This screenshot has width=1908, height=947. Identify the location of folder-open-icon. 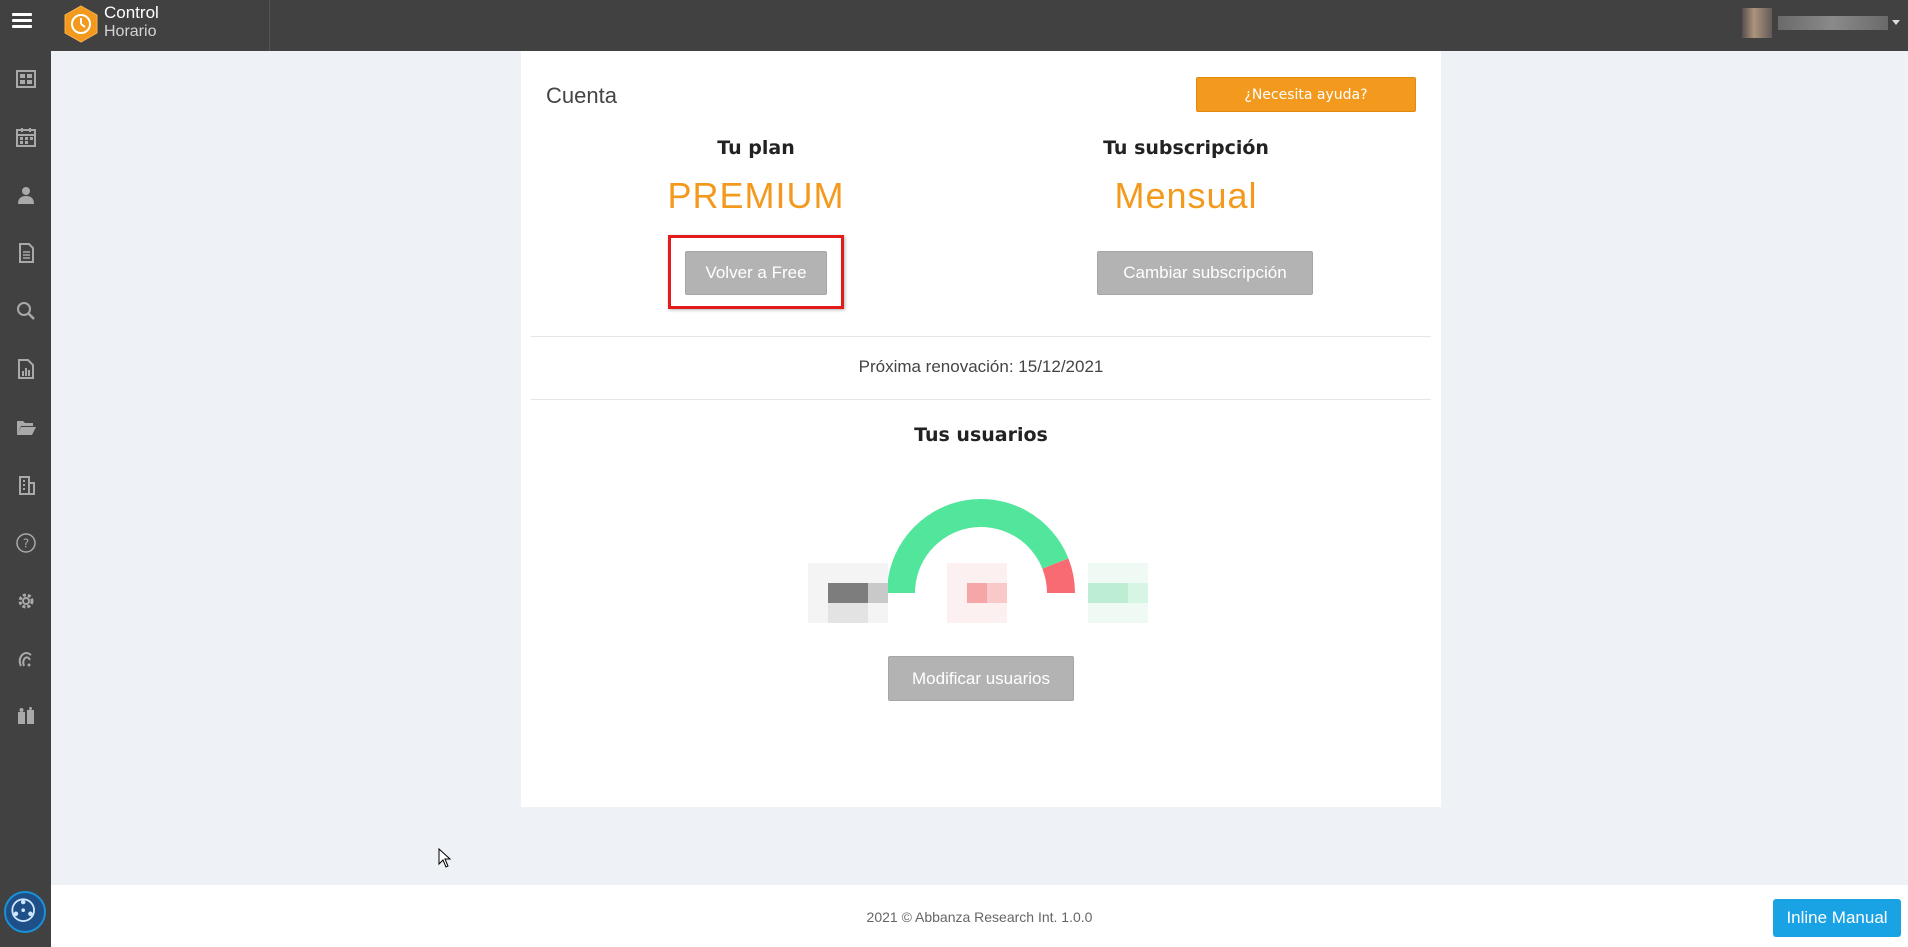
(26, 428).